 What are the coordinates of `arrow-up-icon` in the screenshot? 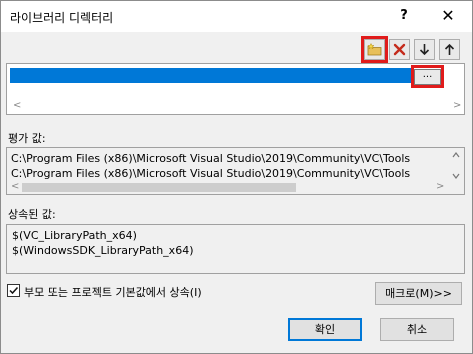 It's located at (449, 49).